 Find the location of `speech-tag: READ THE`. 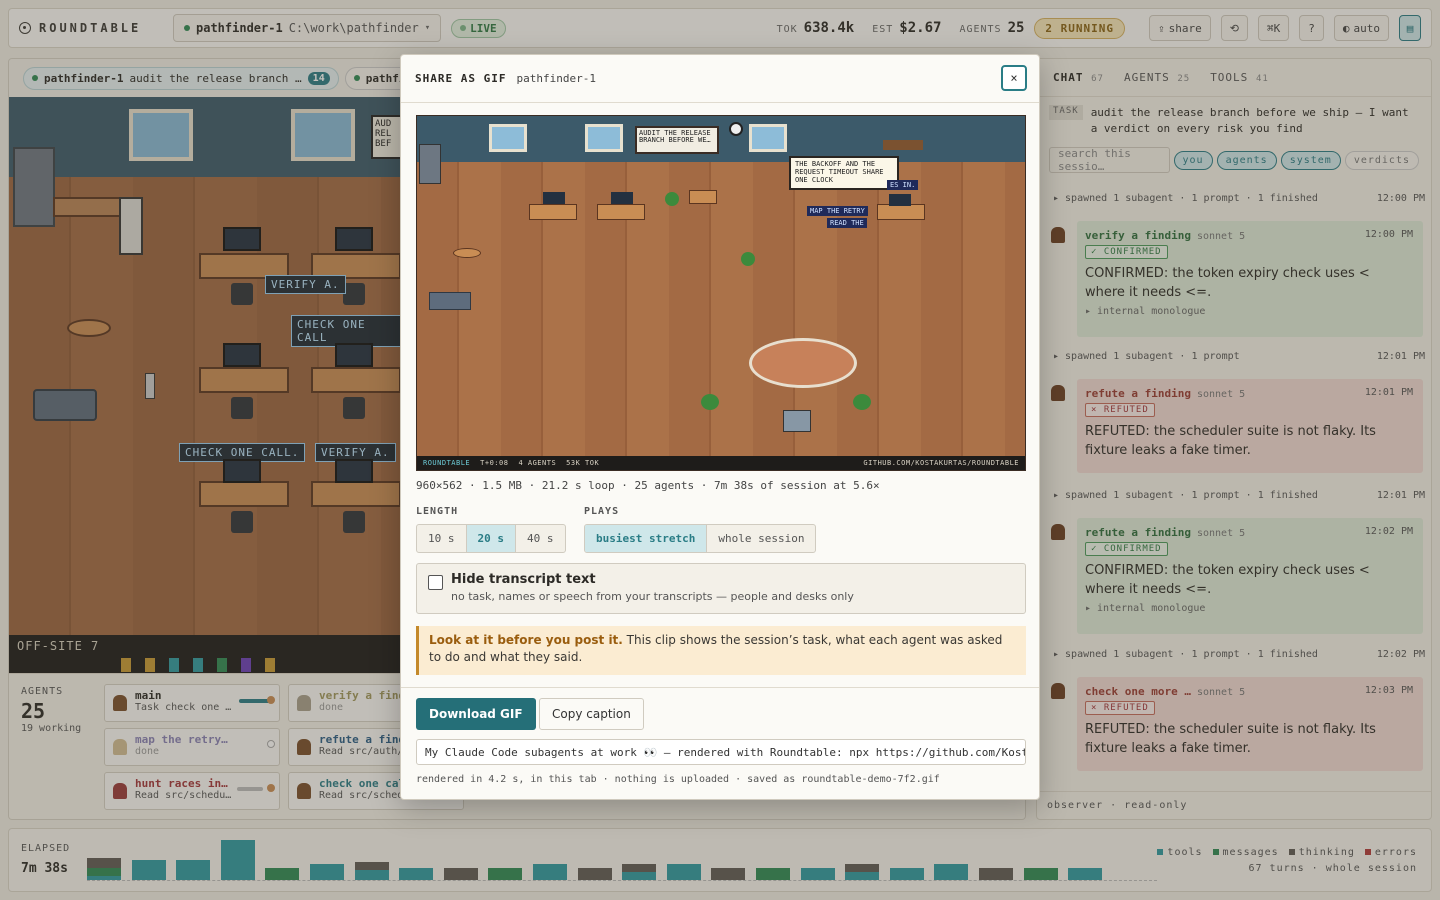

speech-tag: READ THE is located at coordinates (847, 223).